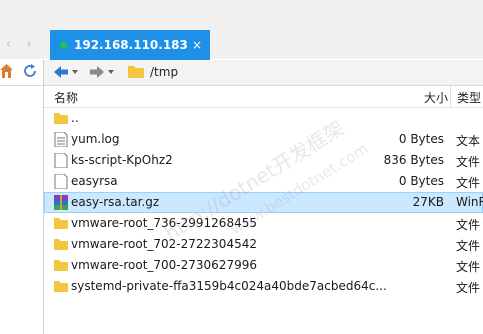  What do you see at coordinates (75, 72) in the screenshot?
I see `back-history-dropdown` at bounding box center [75, 72].